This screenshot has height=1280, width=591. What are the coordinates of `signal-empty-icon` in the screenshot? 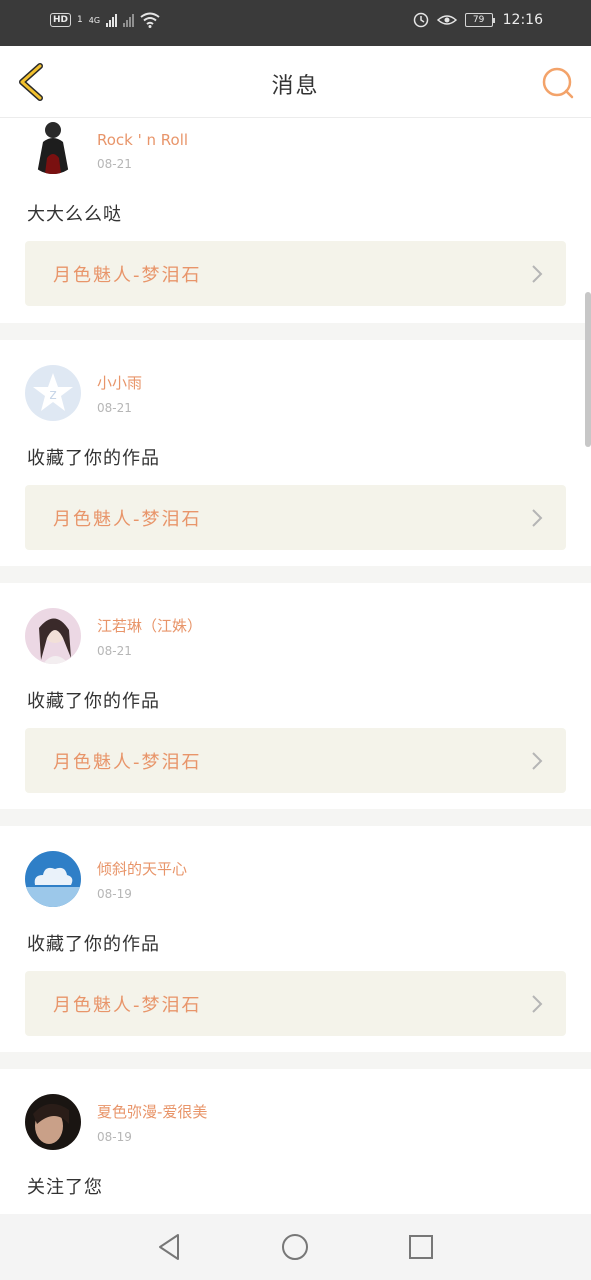 It's located at (129, 20).